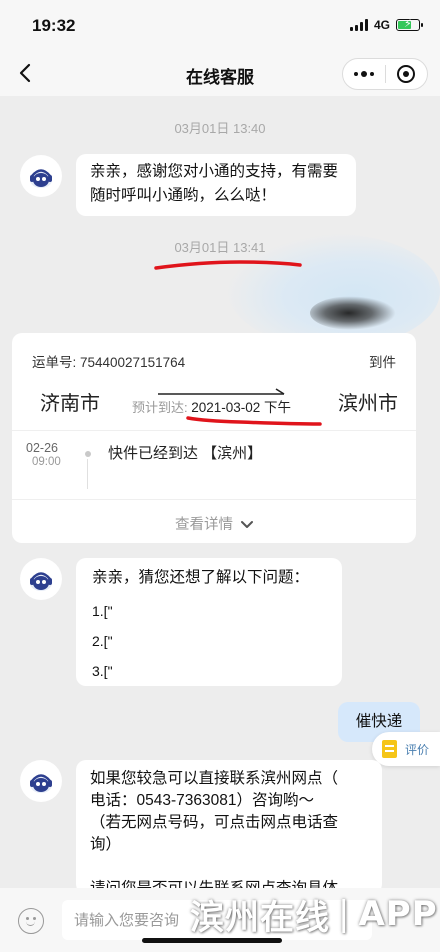 Image resolution: width=440 pixels, height=952 pixels. What do you see at coordinates (220, 128) in the screenshot?
I see `timestamp: 03月01日 13:40` at bounding box center [220, 128].